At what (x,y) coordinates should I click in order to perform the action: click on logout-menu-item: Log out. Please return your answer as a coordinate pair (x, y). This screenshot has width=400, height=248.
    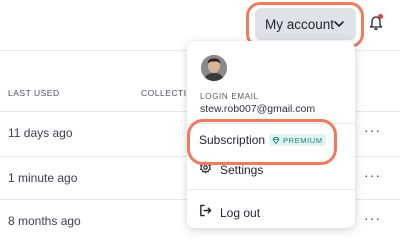
    Looking at the image, I should click on (229, 213).